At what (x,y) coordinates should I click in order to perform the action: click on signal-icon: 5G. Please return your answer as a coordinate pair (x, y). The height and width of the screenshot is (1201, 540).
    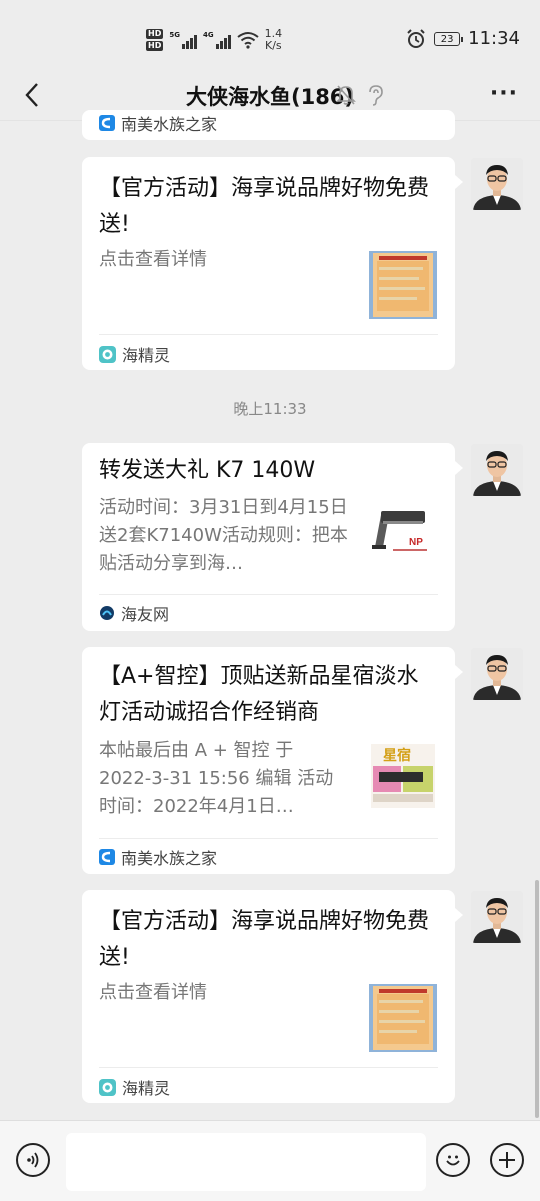
    Looking at the image, I should click on (183, 40).